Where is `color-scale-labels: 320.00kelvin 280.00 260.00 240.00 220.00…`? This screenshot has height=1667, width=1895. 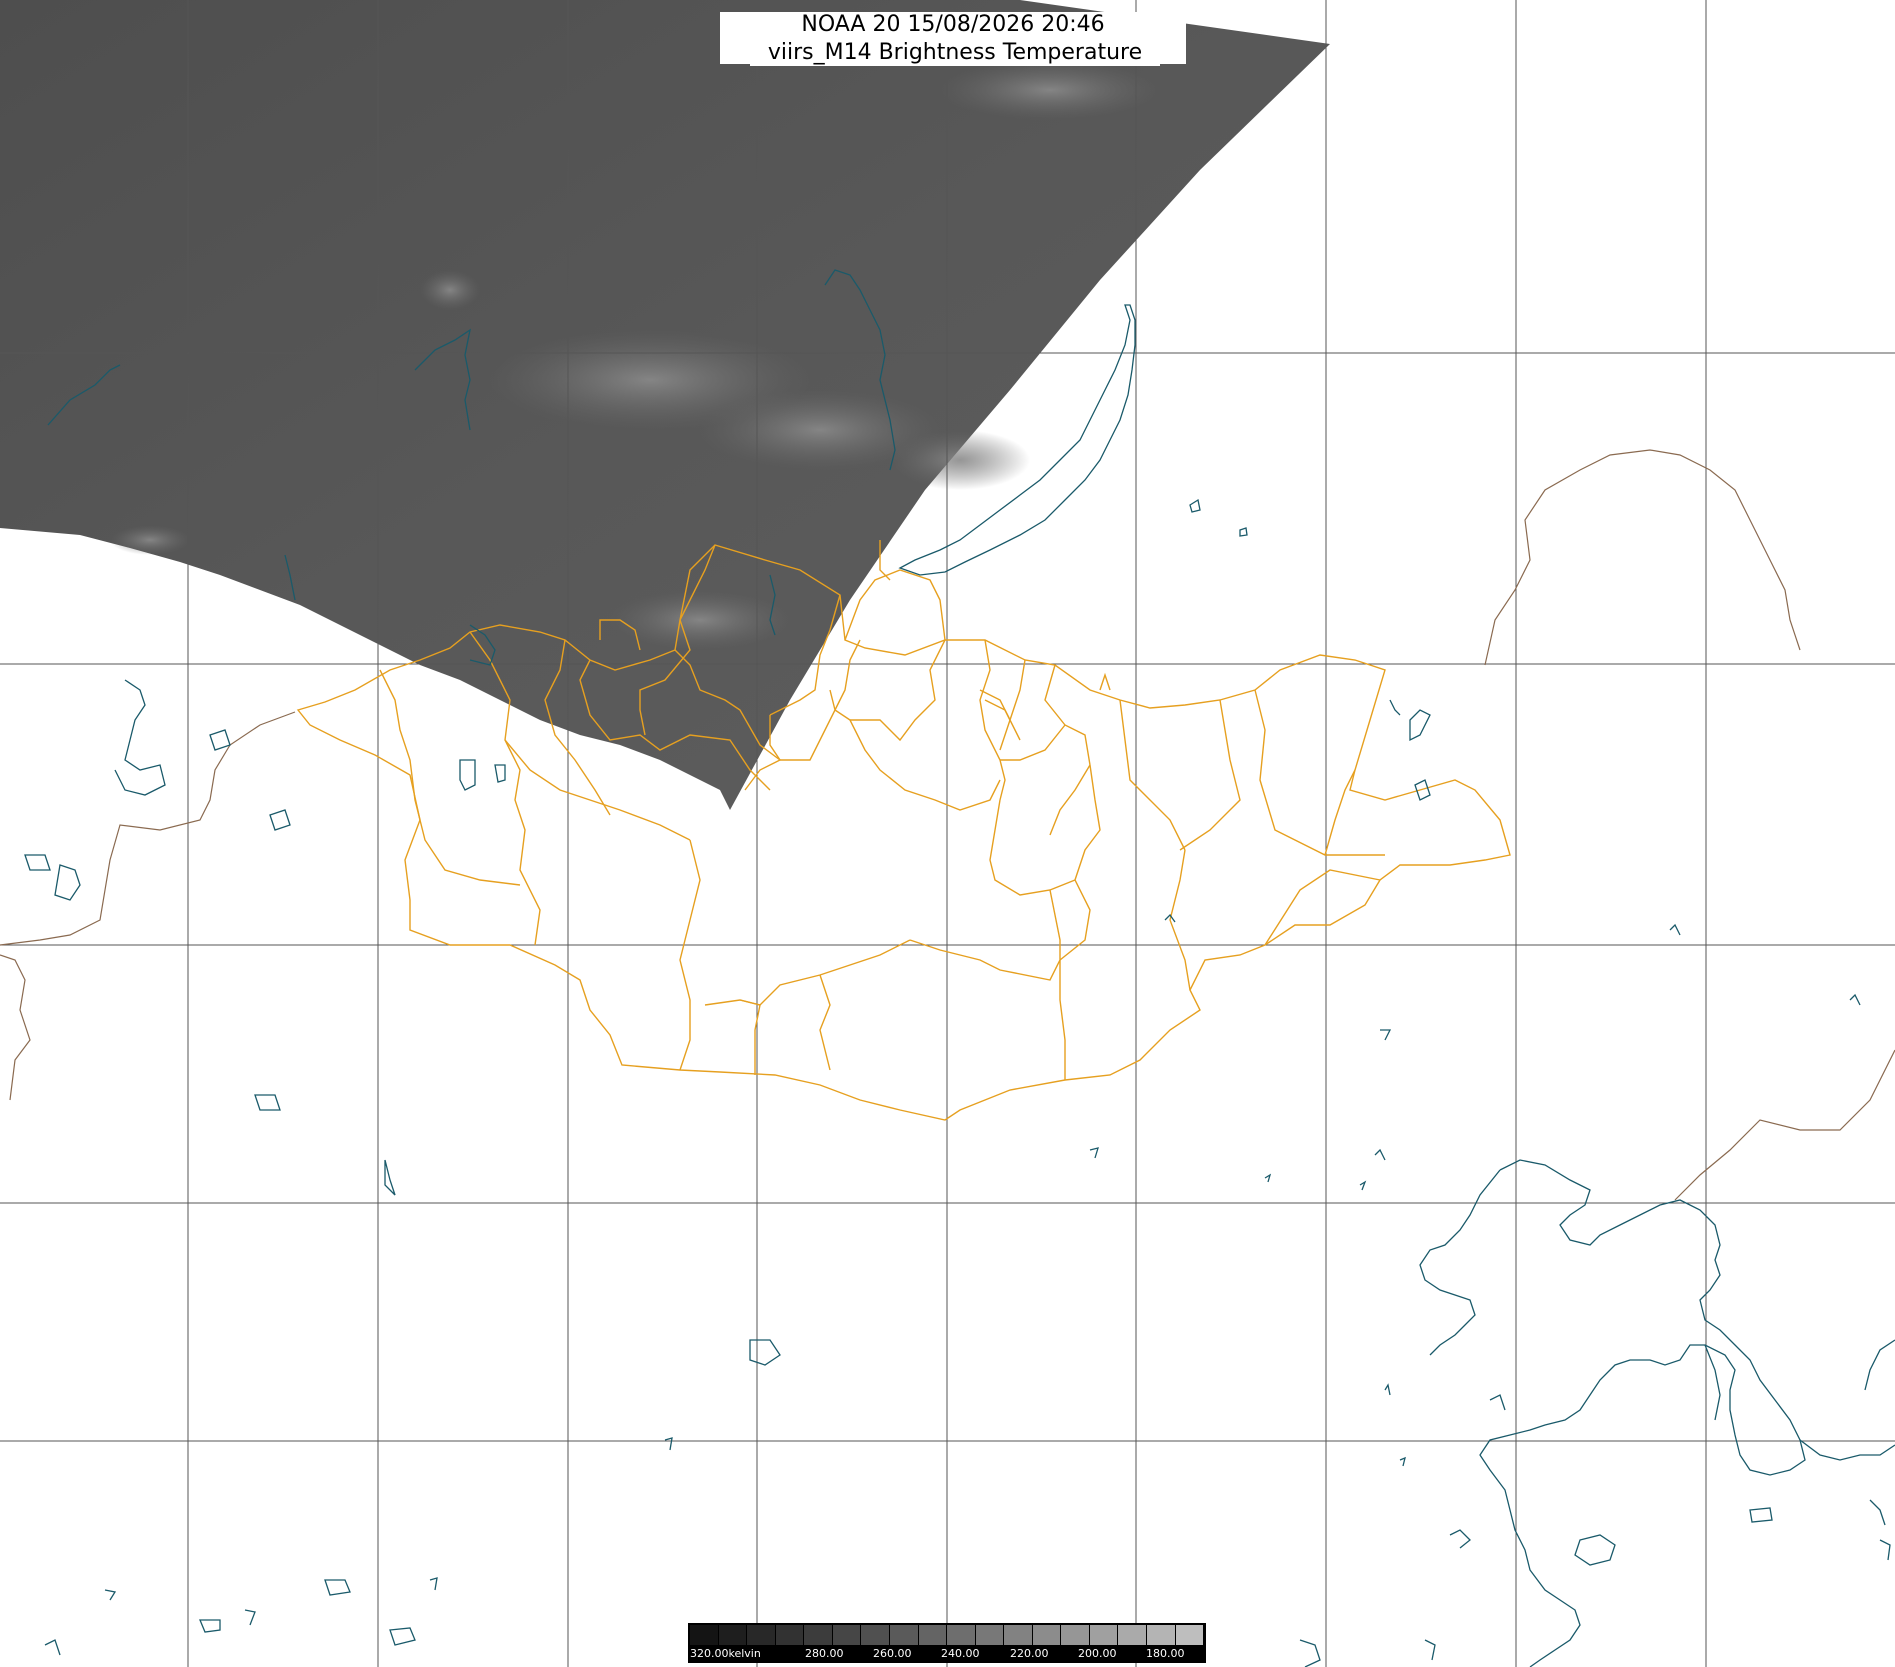
color-scale-labels: 320.00kelvin 280.00 260.00 240.00 220.00… is located at coordinates (947, 1654).